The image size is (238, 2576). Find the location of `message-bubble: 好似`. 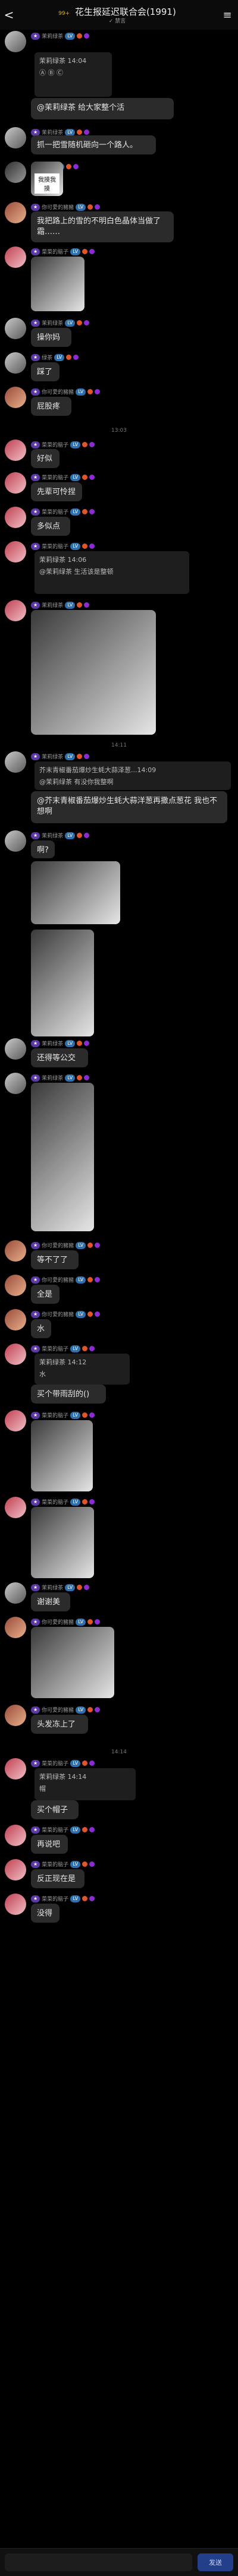

message-bubble: 好似 is located at coordinates (45, 458).